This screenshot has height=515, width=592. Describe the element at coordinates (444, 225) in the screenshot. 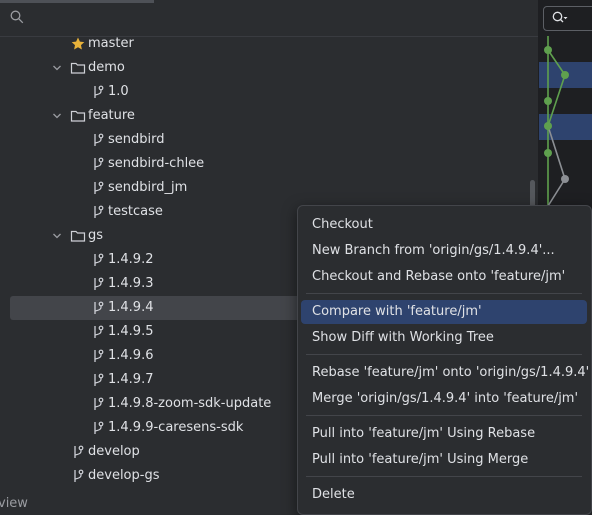

I see `menu-item-checkout: Checkout` at that location.